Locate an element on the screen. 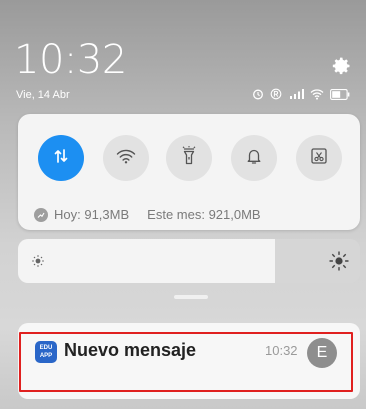  date-label: Vie, 14 Abr is located at coordinates (43, 95).